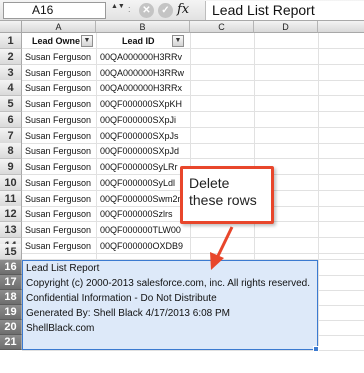 The width and height of the screenshot is (364, 373). What do you see at coordinates (165, 10) in the screenshot?
I see `confirm-icon: ✓` at bounding box center [165, 10].